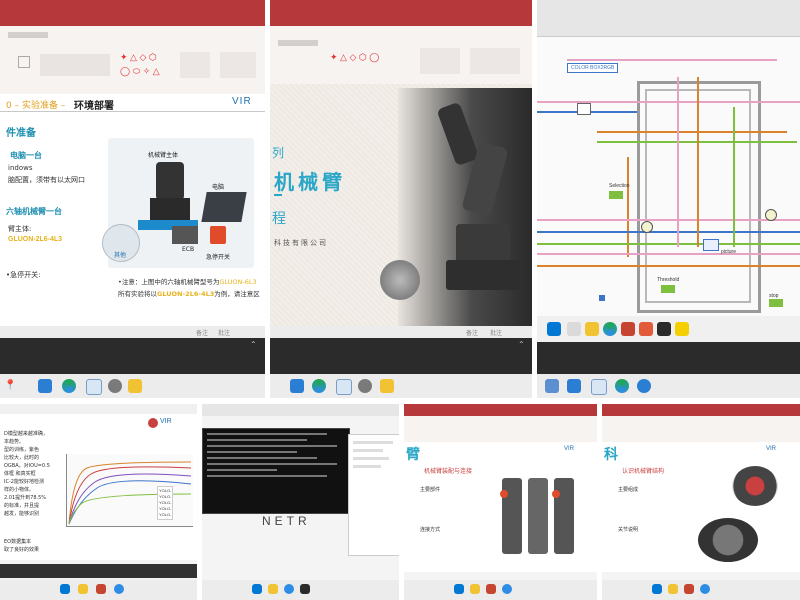 The height and width of the screenshot is (600, 800). I want to click on terminal-node, so click(584, 109).